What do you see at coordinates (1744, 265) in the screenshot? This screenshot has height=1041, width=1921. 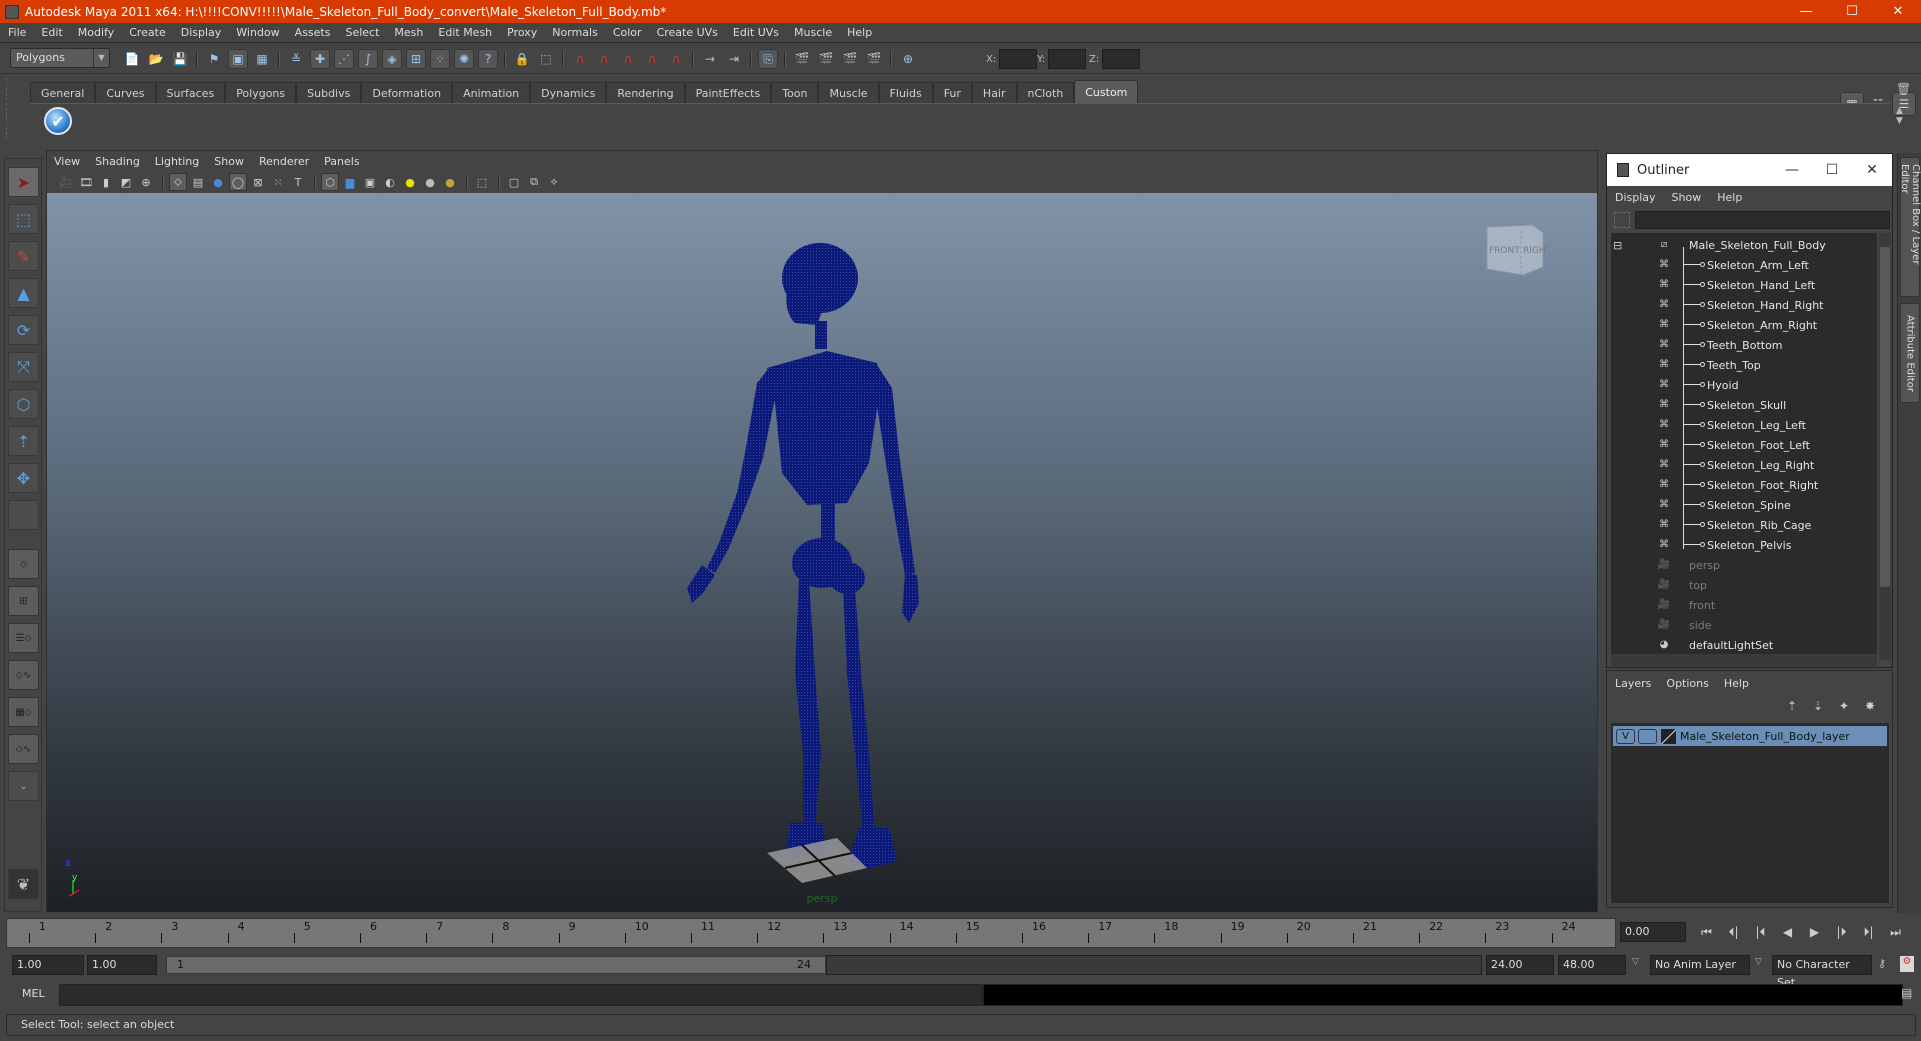 I see `outliner-item: ⌘ Skeleton_Arm_Left` at bounding box center [1744, 265].